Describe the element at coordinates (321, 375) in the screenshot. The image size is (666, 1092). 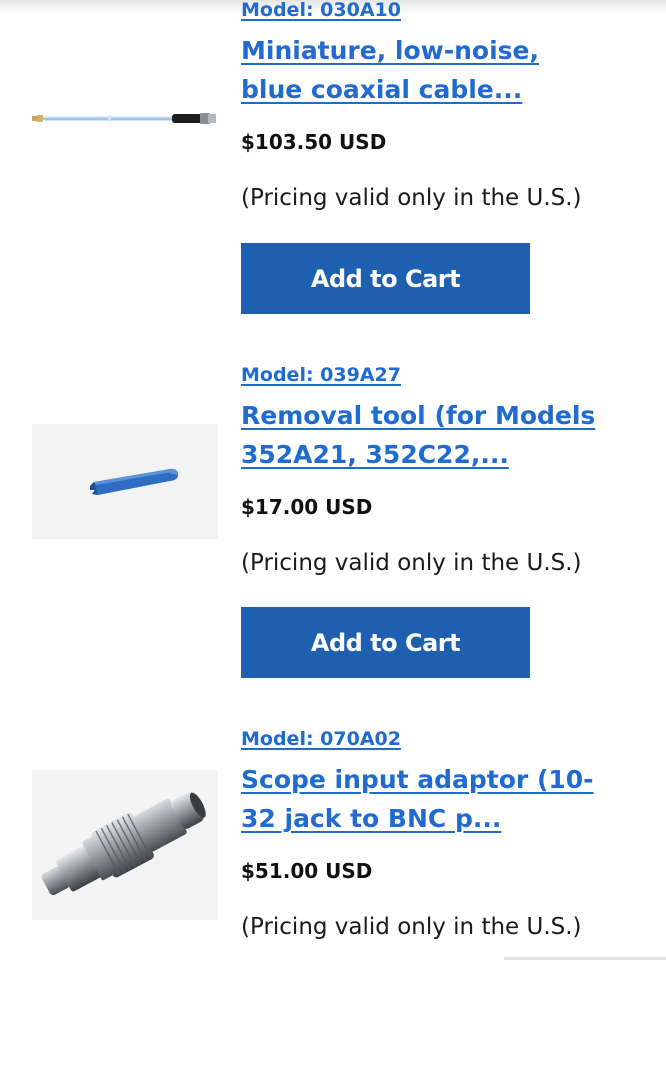
I see `model-link: Model: 039A27` at that location.